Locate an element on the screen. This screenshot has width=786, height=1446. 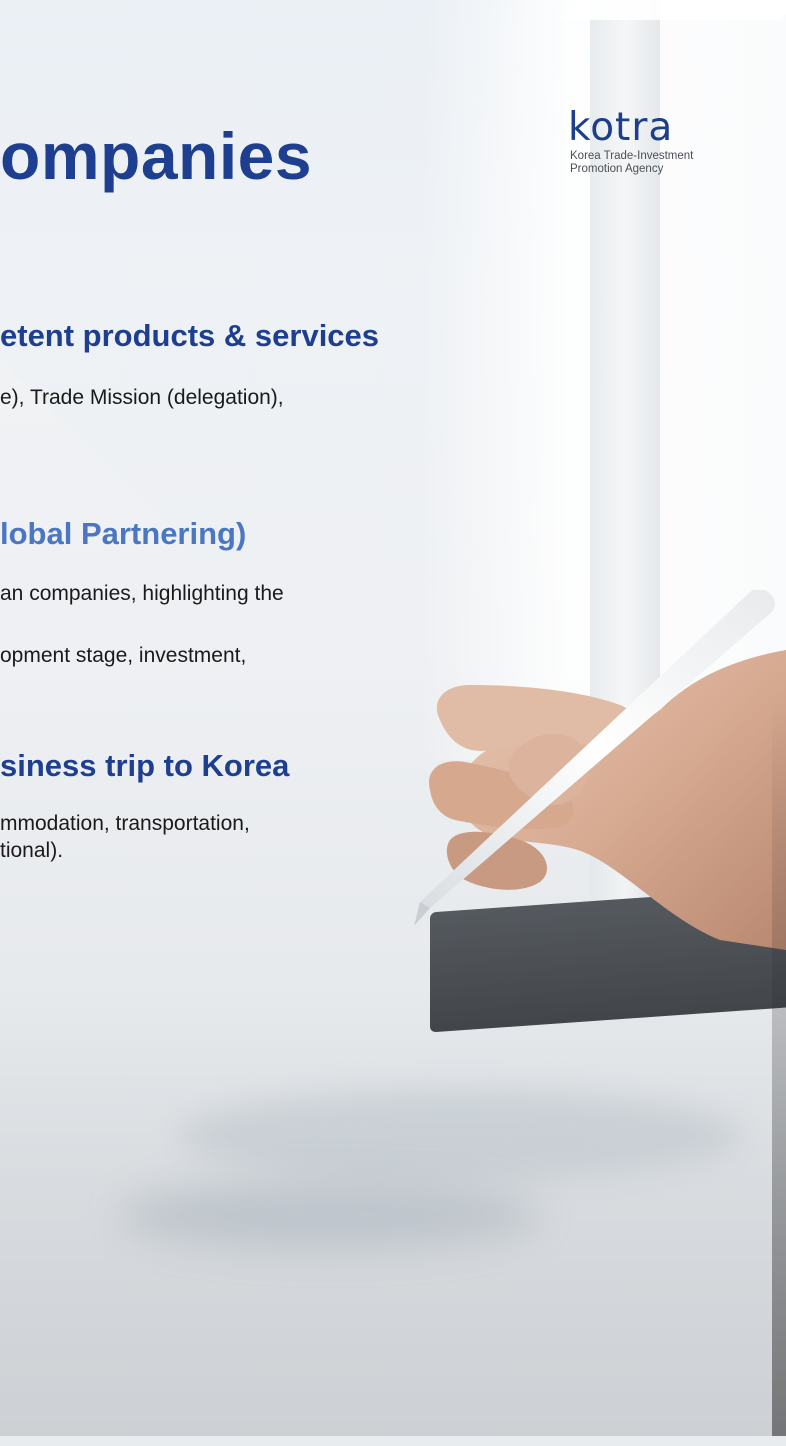
bottom-border is located at coordinates (393, 1441).